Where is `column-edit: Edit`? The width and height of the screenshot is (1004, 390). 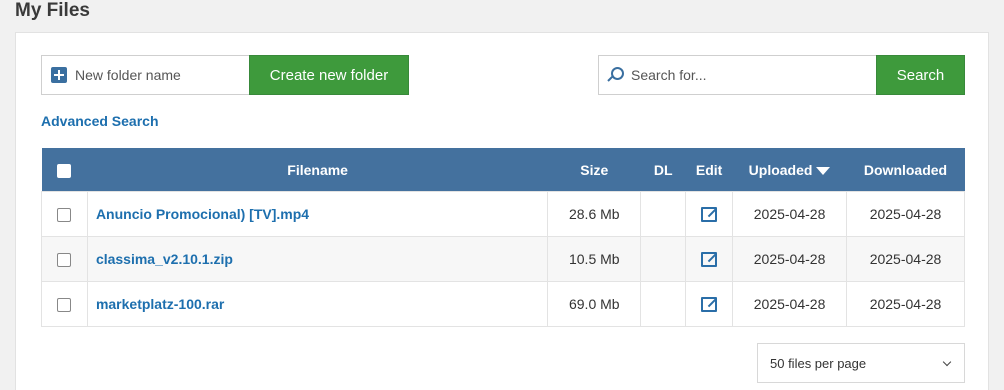
column-edit: Edit is located at coordinates (709, 170).